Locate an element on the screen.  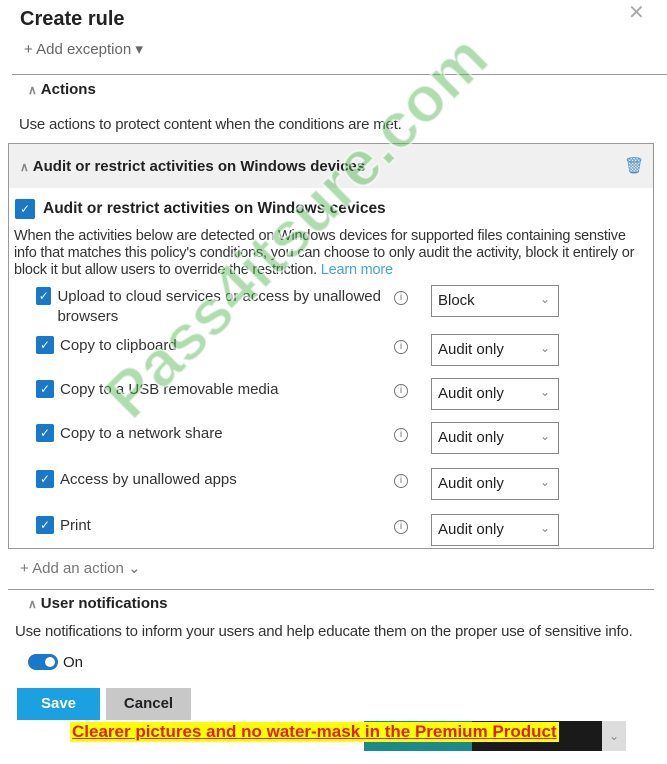
activity-row: ✓ Copy to a USB removable media is located at coordinates (213, 390).